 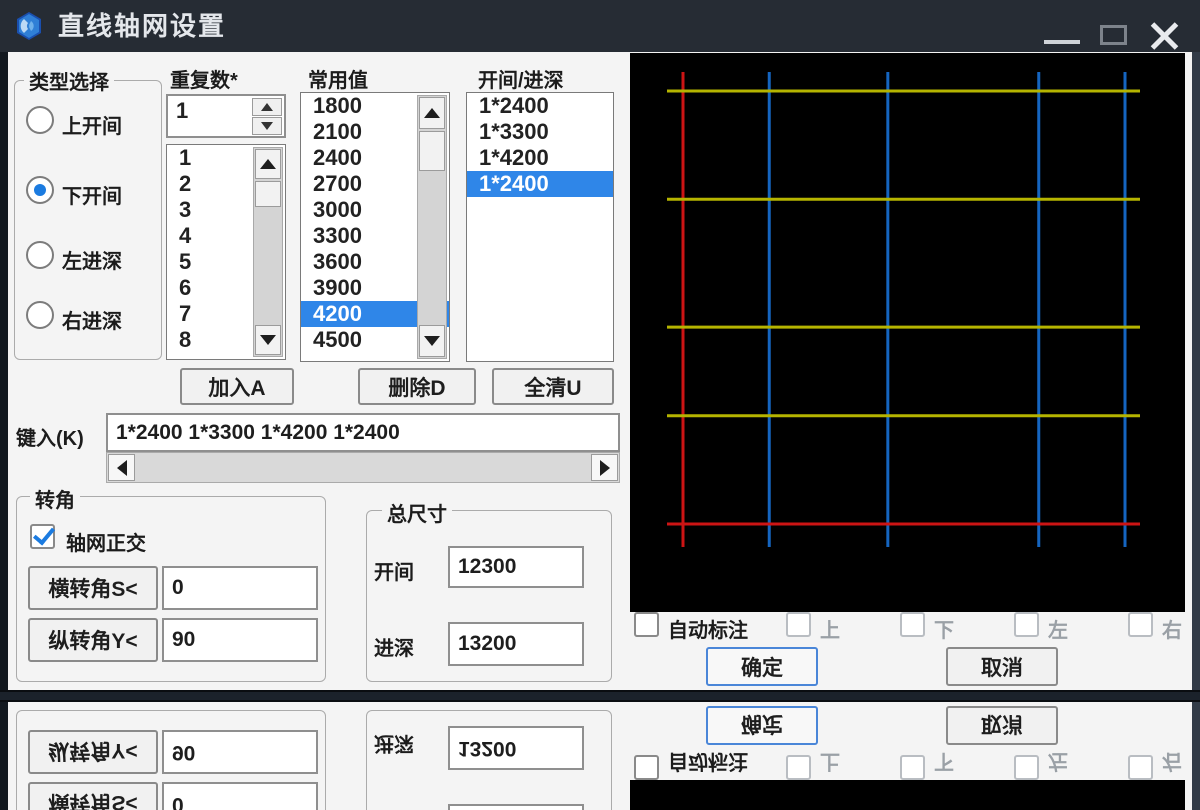 I want to click on minimize-icon, so click(x=1062, y=42).